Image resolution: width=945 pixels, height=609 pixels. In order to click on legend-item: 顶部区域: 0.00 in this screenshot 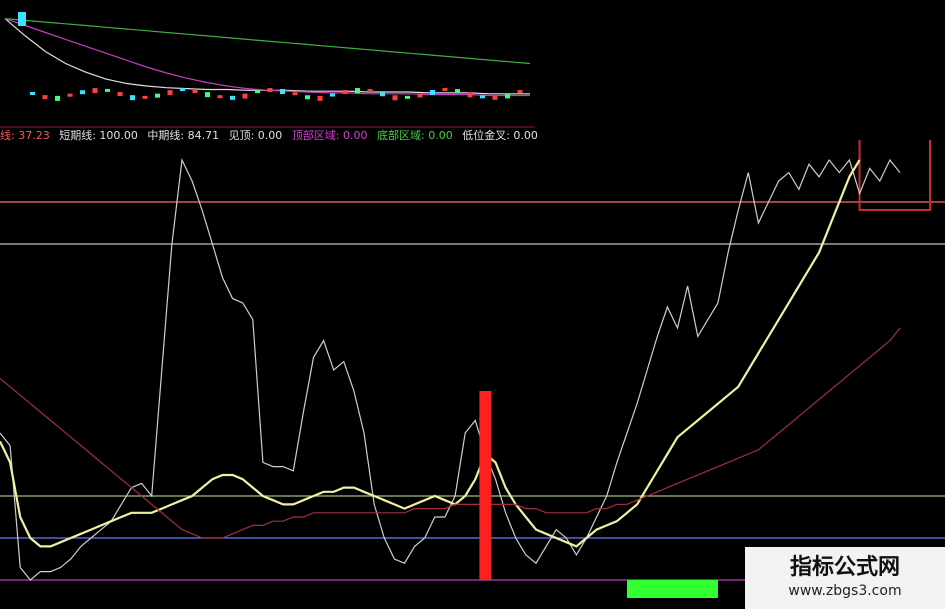, I will do `click(329, 135)`.